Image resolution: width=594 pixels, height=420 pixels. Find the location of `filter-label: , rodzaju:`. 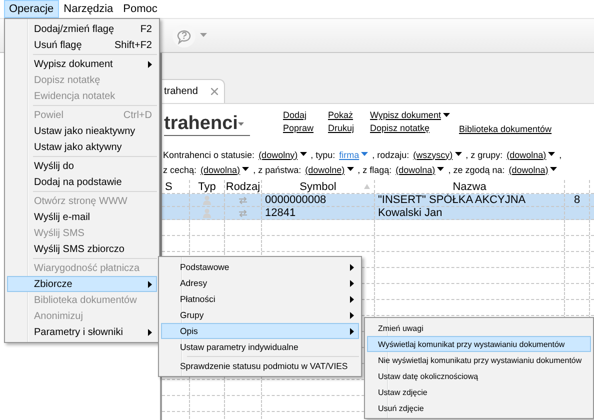

filter-label: , rodzaju: is located at coordinates (391, 155).